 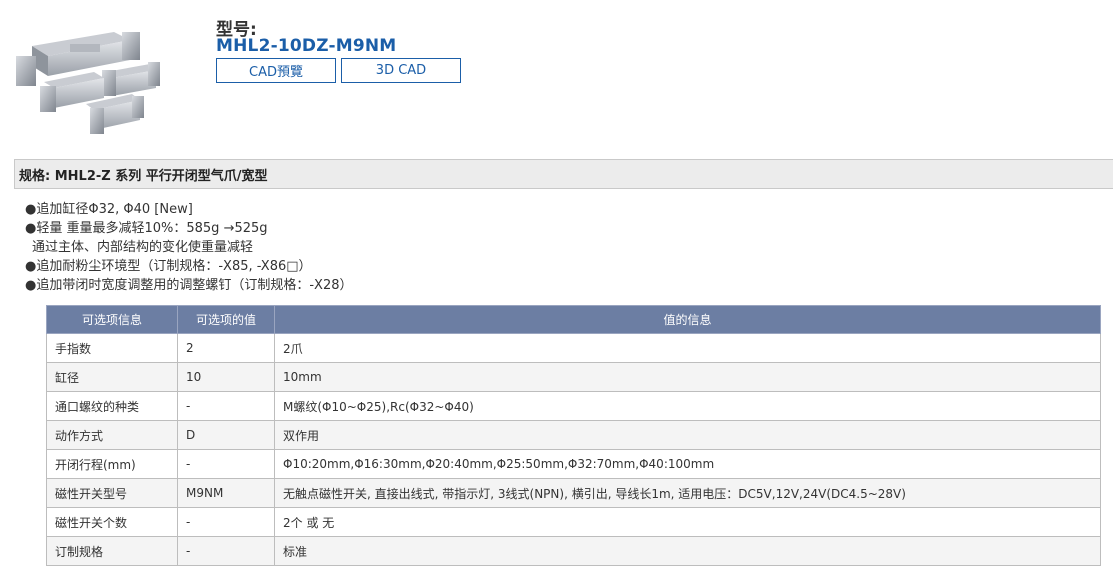 What do you see at coordinates (168, 266) in the screenshot?
I see `feature-item: ●追加耐粉尘环境型（订制规格：-X85, -X86□）` at bounding box center [168, 266].